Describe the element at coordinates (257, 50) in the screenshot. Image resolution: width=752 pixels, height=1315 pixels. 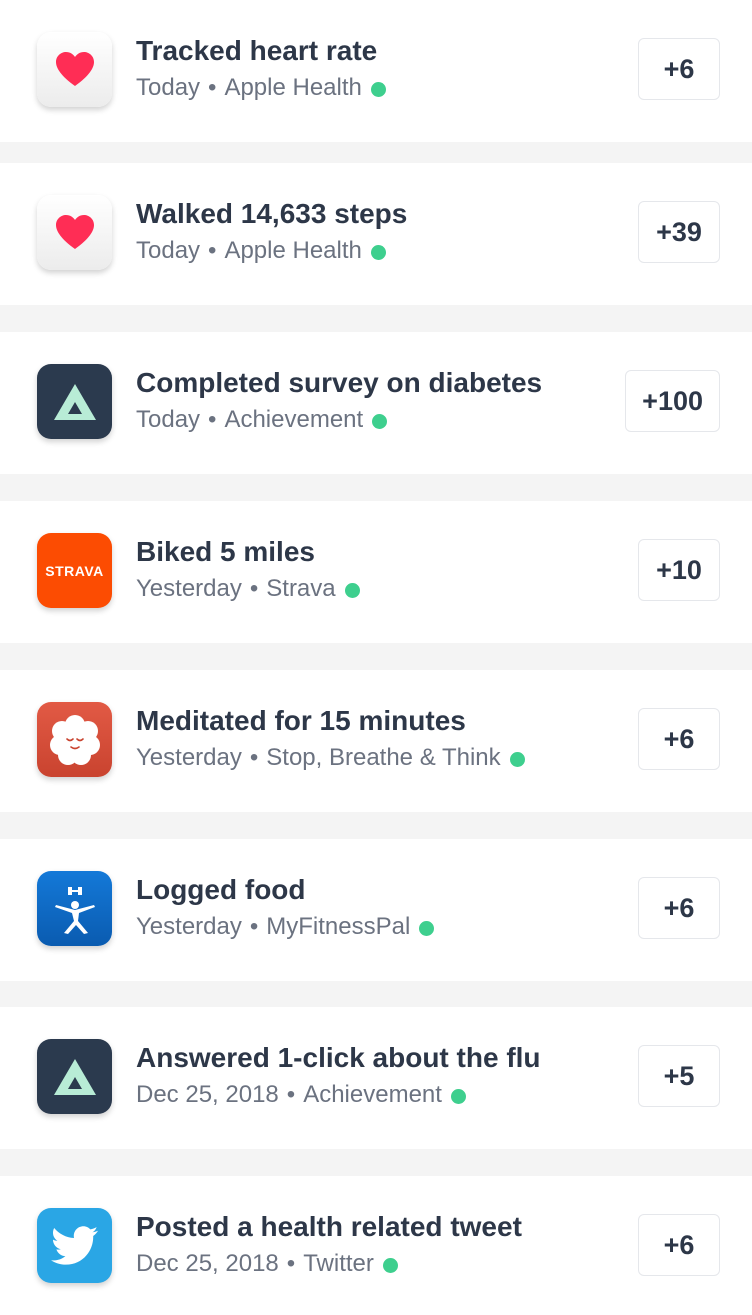
I see `activity-title: Tracked heart rate` at that location.